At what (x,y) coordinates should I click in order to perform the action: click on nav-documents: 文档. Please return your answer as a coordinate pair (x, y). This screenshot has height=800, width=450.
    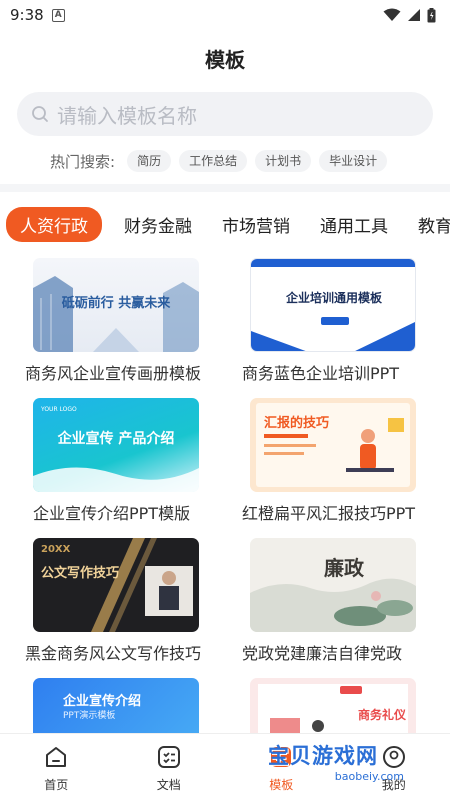
    Looking at the image, I should click on (169, 767).